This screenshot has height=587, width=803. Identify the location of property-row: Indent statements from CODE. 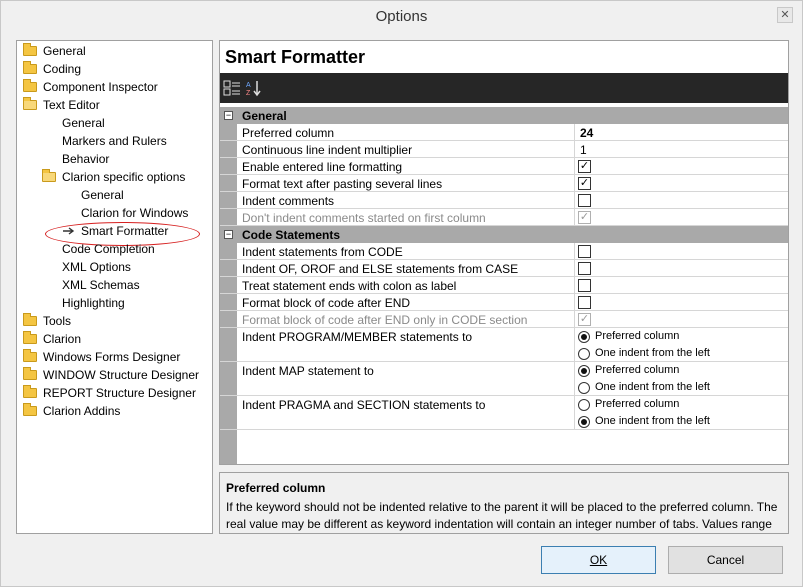
(504, 251).